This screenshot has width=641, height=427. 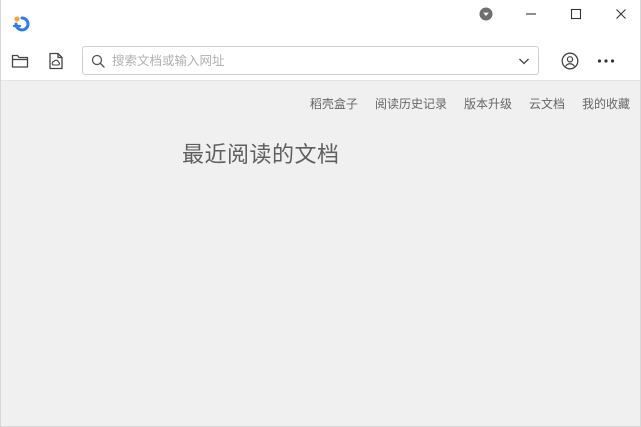 What do you see at coordinates (488, 103) in the screenshot?
I see `link-version-upgrade: 版本升级` at bounding box center [488, 103].